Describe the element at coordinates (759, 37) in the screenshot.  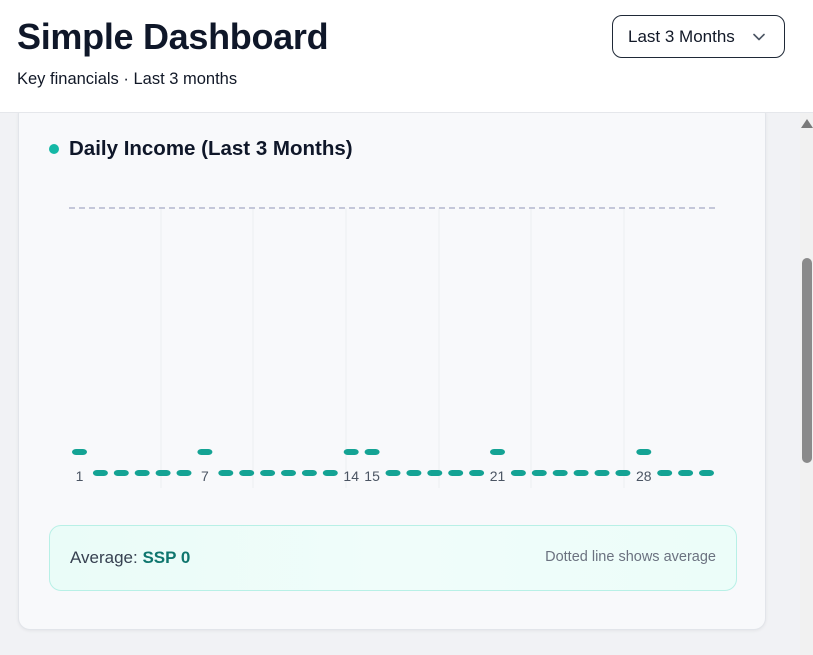
I see `chevron-down-icon` at that location.